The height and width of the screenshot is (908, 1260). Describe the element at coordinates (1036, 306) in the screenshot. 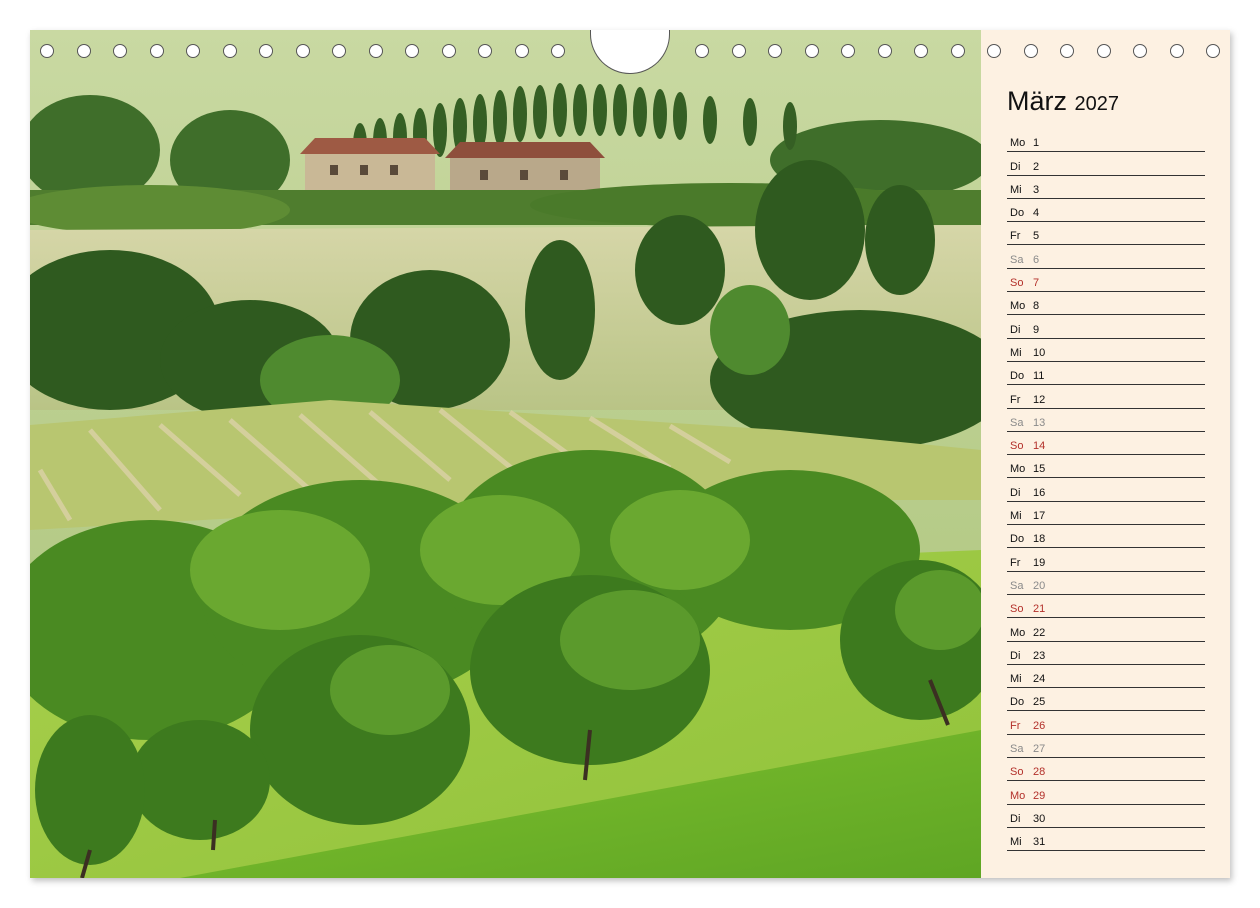

I see `day-number: 8` at that location.